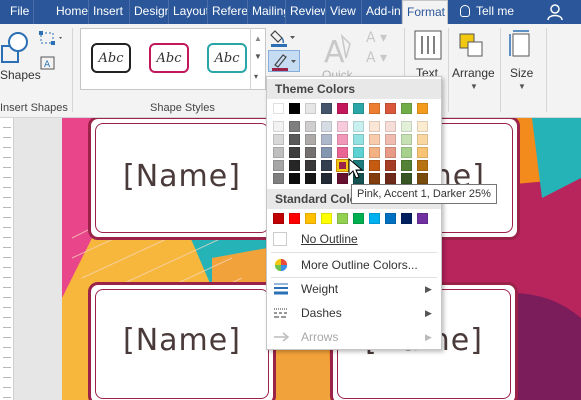 This screenshot has width=581, height=400. I want to click on tab-layout: Layout, so click(188, 12).